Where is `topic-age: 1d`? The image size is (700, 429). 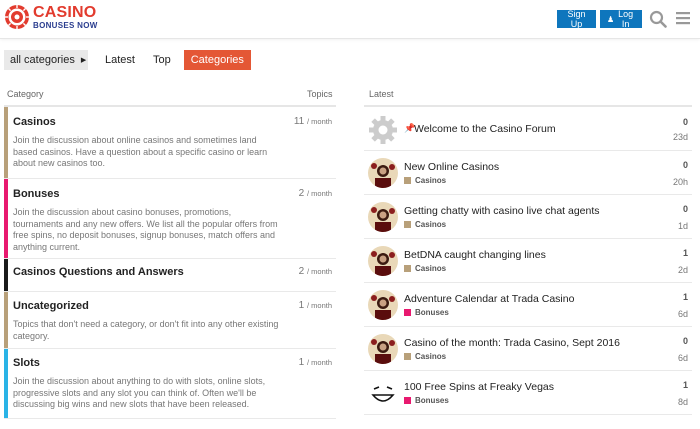
topic-age: 1d is located at coordinates (682, 226).